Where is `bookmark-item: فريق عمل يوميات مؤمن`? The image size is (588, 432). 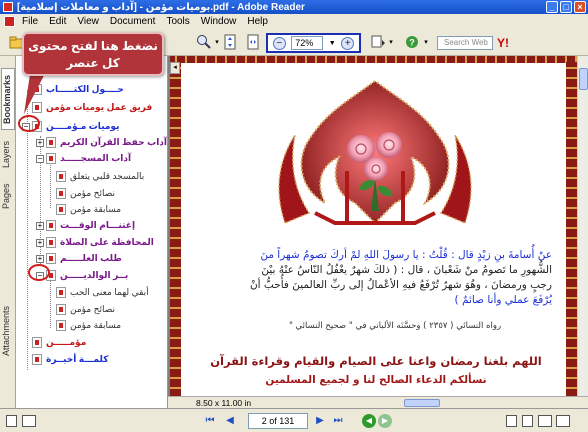
bookmark-item: فريق عمل يوميات مؤمن is located at coordinates (92, 107).